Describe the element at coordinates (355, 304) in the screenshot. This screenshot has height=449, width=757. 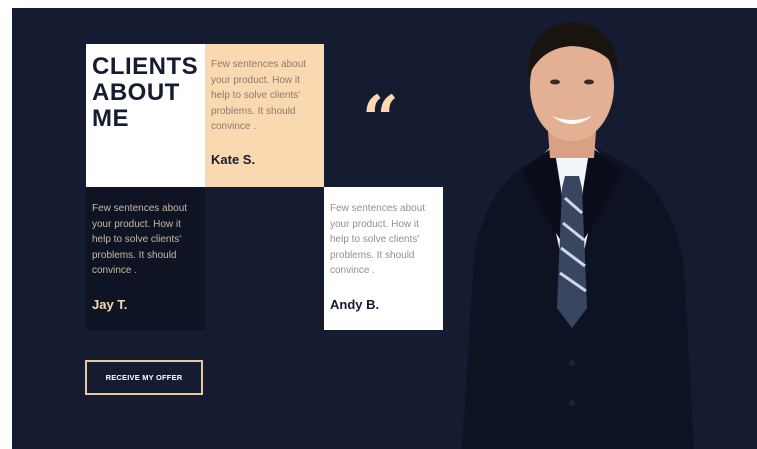
I see `testimonial-author: Andy B.` at that location.